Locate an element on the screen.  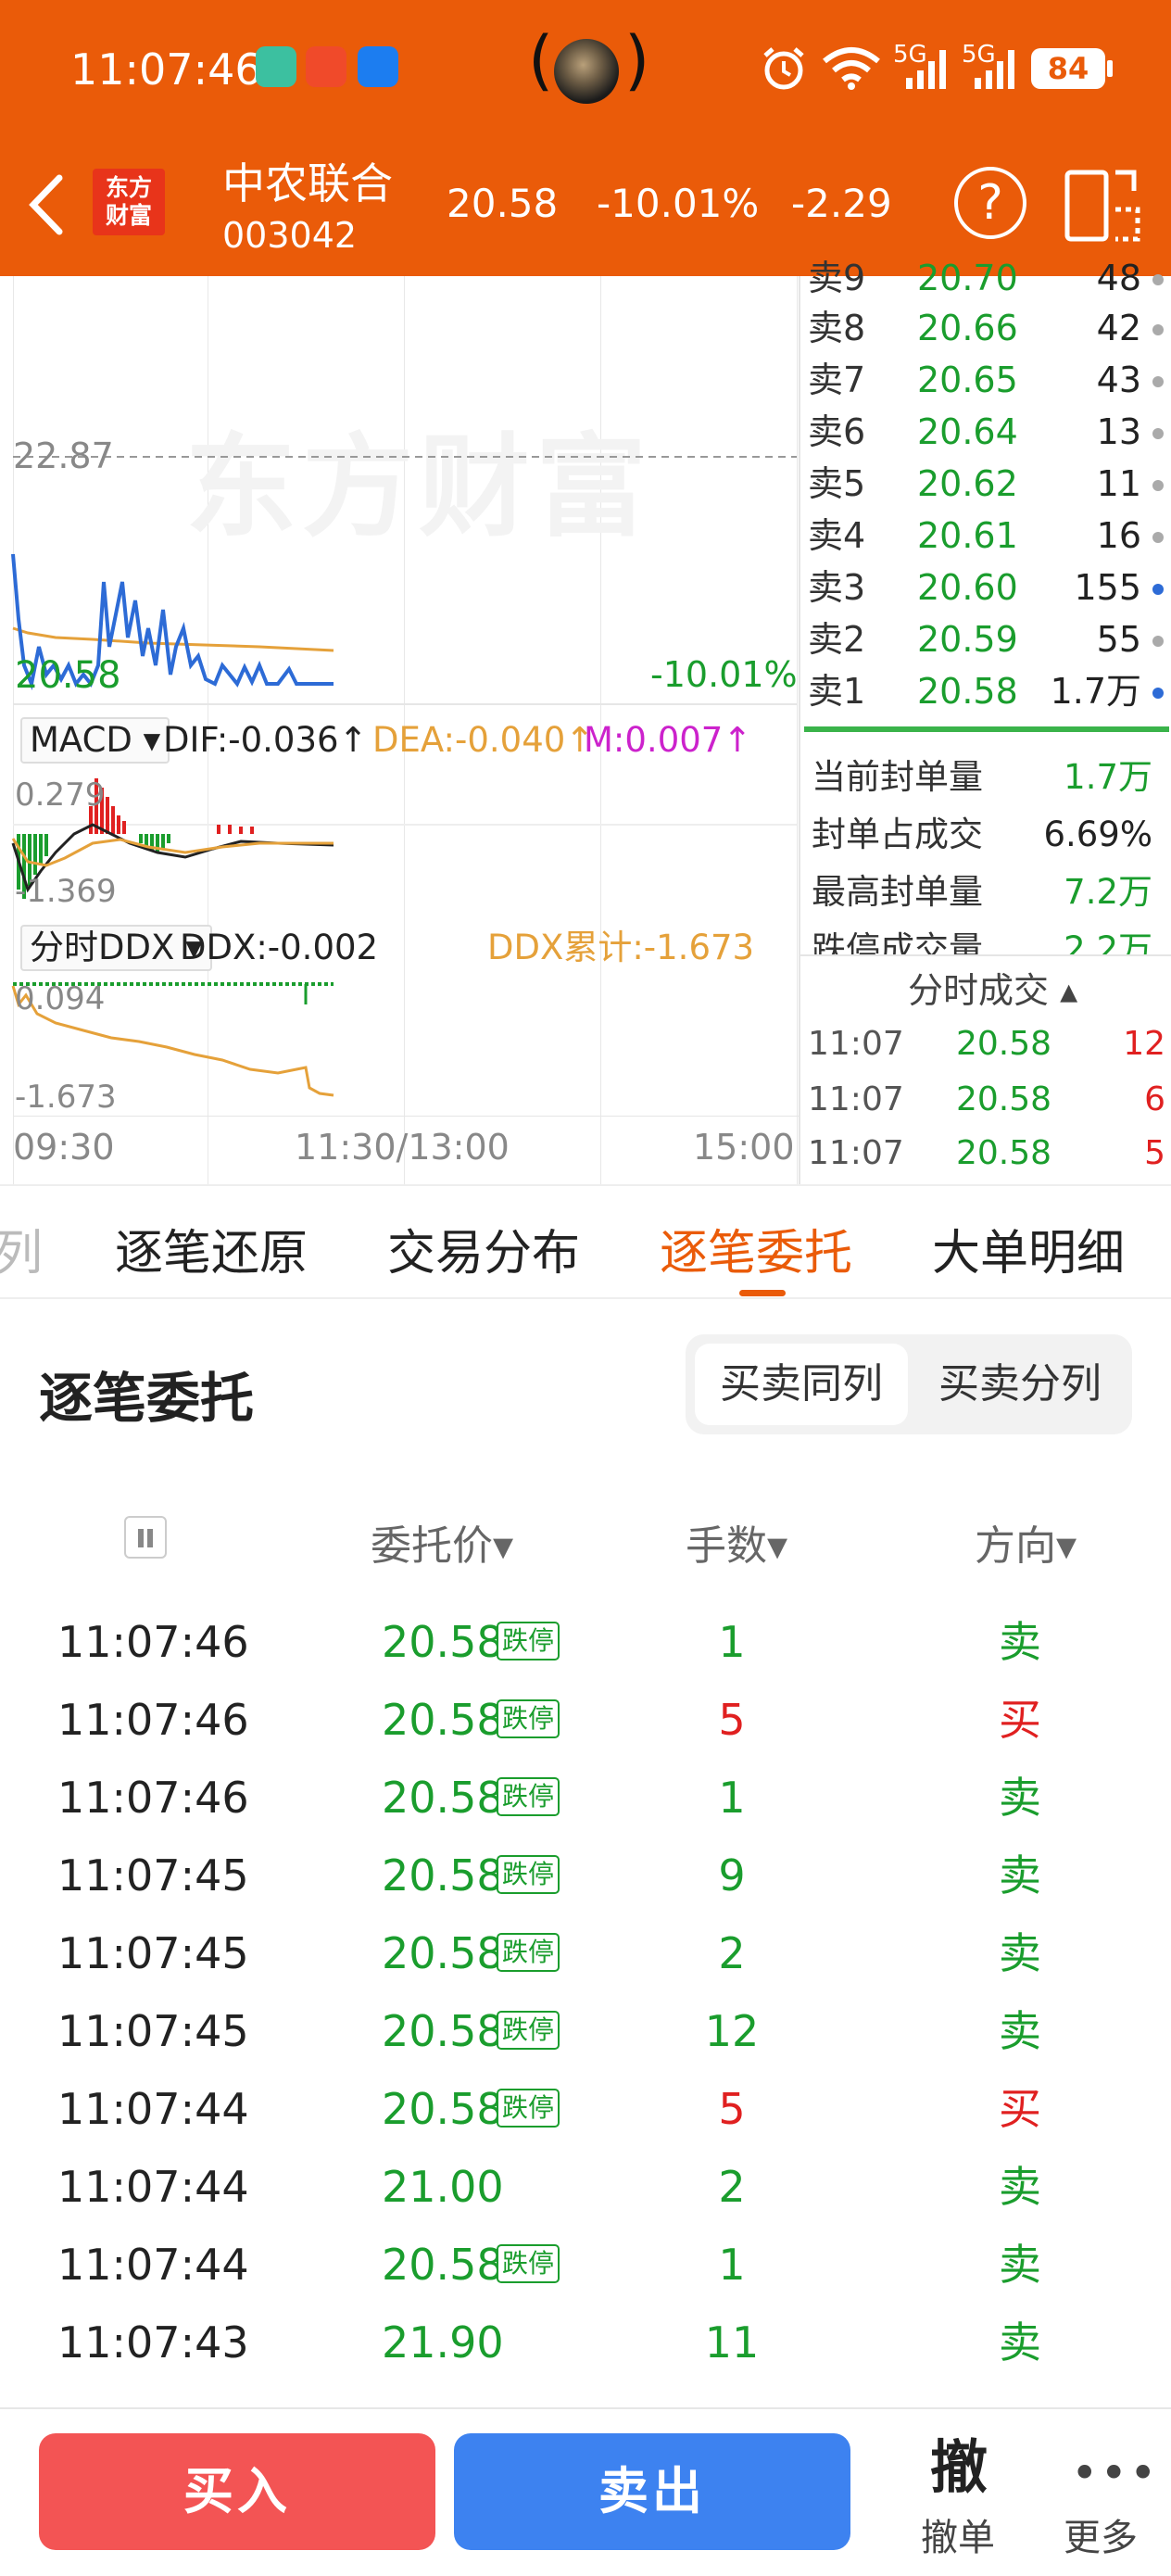
order-row: 11:07:45 20.58 跌停 9卖 is located at coordinates (549, 1875).